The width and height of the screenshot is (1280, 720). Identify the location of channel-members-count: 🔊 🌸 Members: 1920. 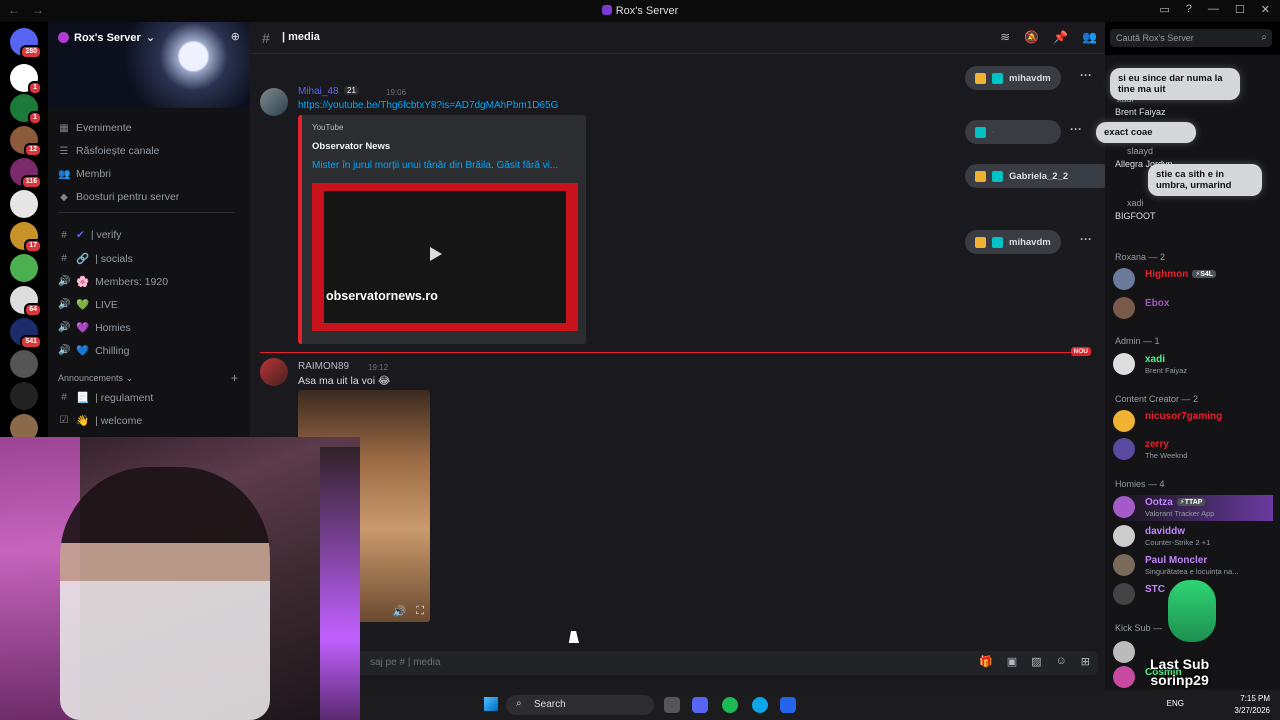
(113, 282).